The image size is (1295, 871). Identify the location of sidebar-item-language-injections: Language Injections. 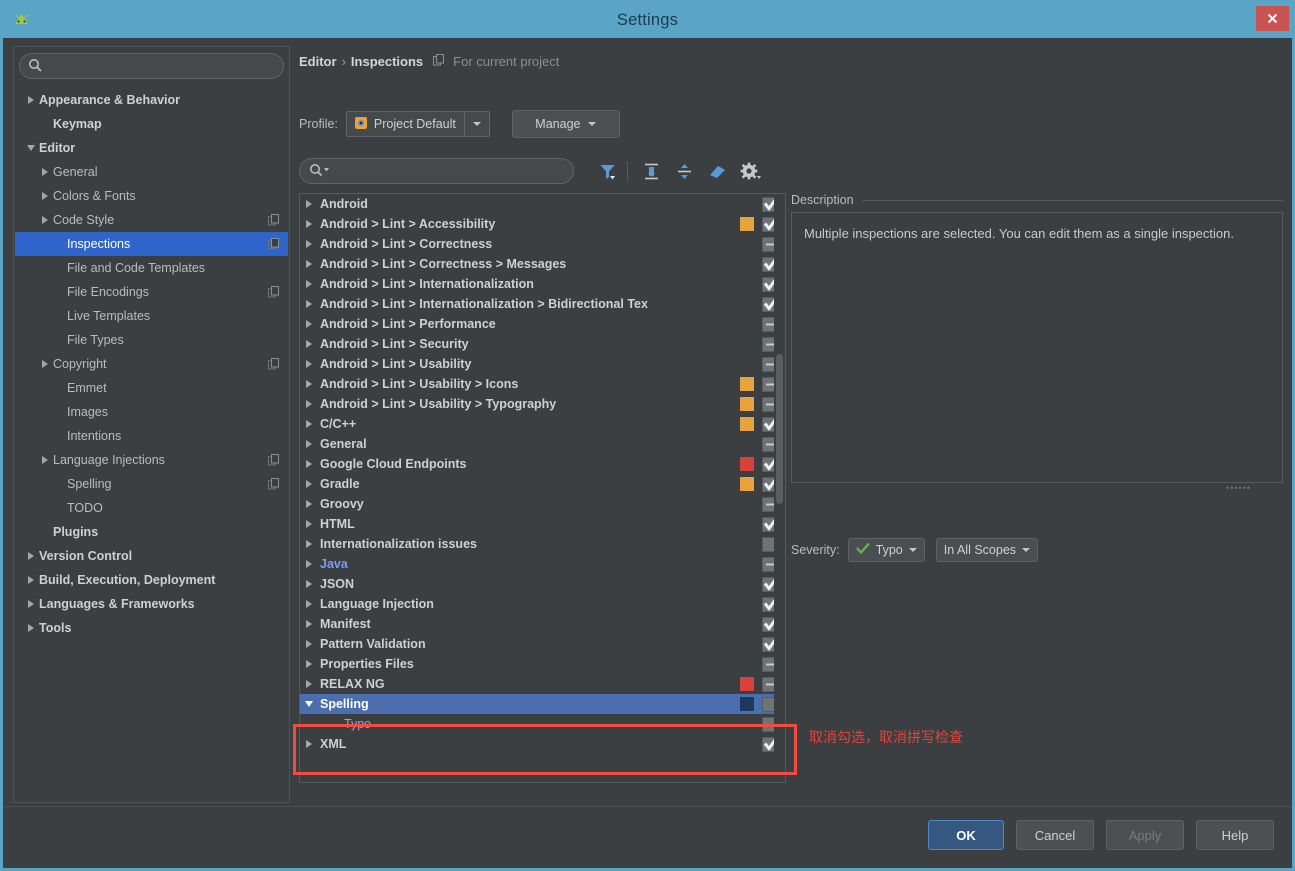
(151, 460).